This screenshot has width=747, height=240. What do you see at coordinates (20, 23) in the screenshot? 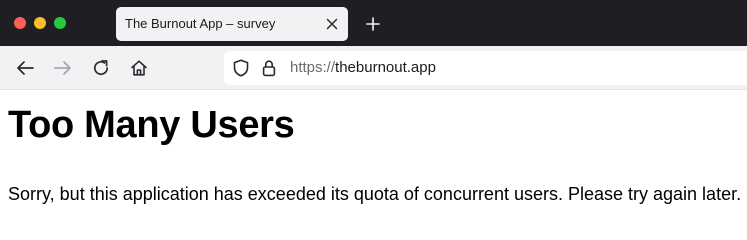
I see `close-window-icon` at bounding box center [20, 23].